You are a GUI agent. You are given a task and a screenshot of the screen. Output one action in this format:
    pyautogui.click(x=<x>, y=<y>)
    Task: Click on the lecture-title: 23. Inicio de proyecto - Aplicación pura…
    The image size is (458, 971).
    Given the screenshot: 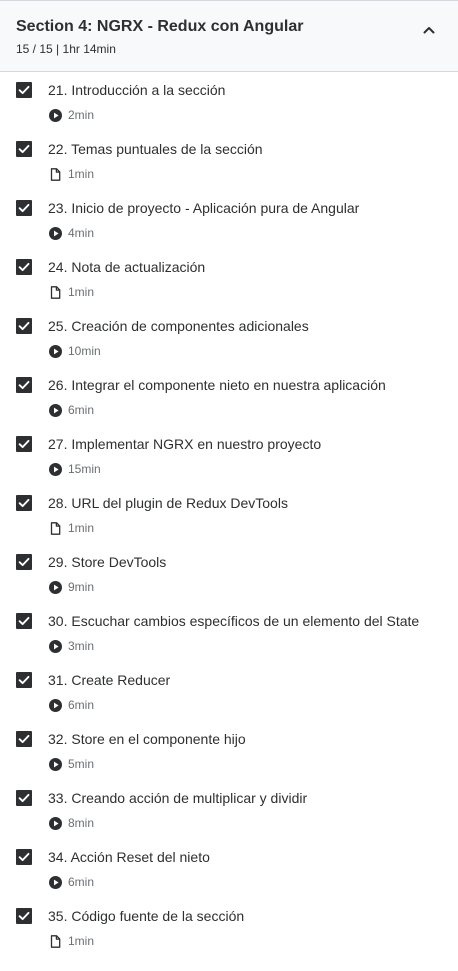 What is the action you would take?
    pyautogui.click(x=204, y=208)
    